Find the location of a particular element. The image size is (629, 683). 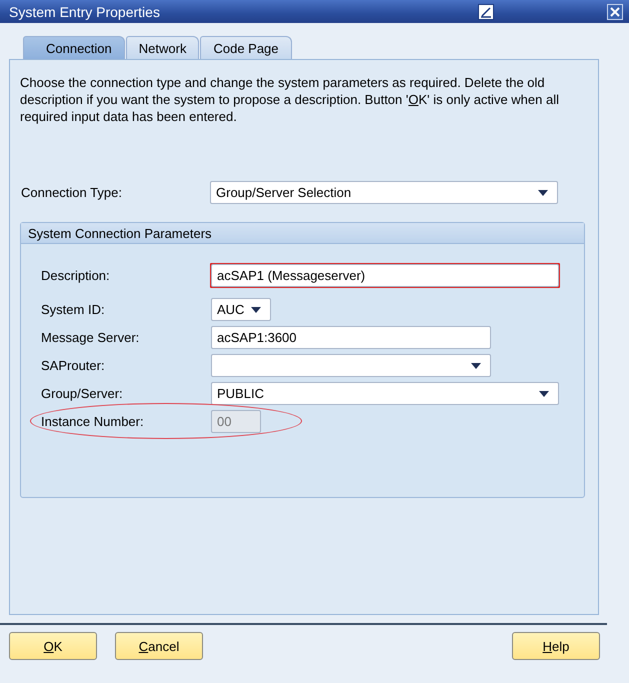

input-field: acSAP1 (Messageserver) is located at coordinates (385, 275).